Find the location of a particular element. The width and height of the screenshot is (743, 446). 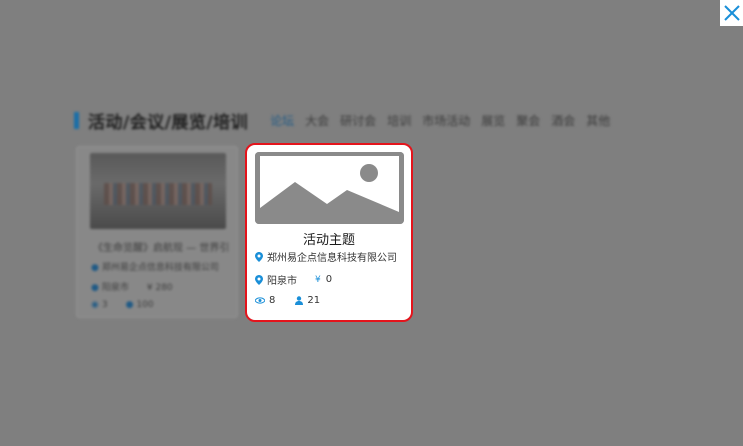

tab-seminar: 研讨会 is located at coordinates (358, 120).